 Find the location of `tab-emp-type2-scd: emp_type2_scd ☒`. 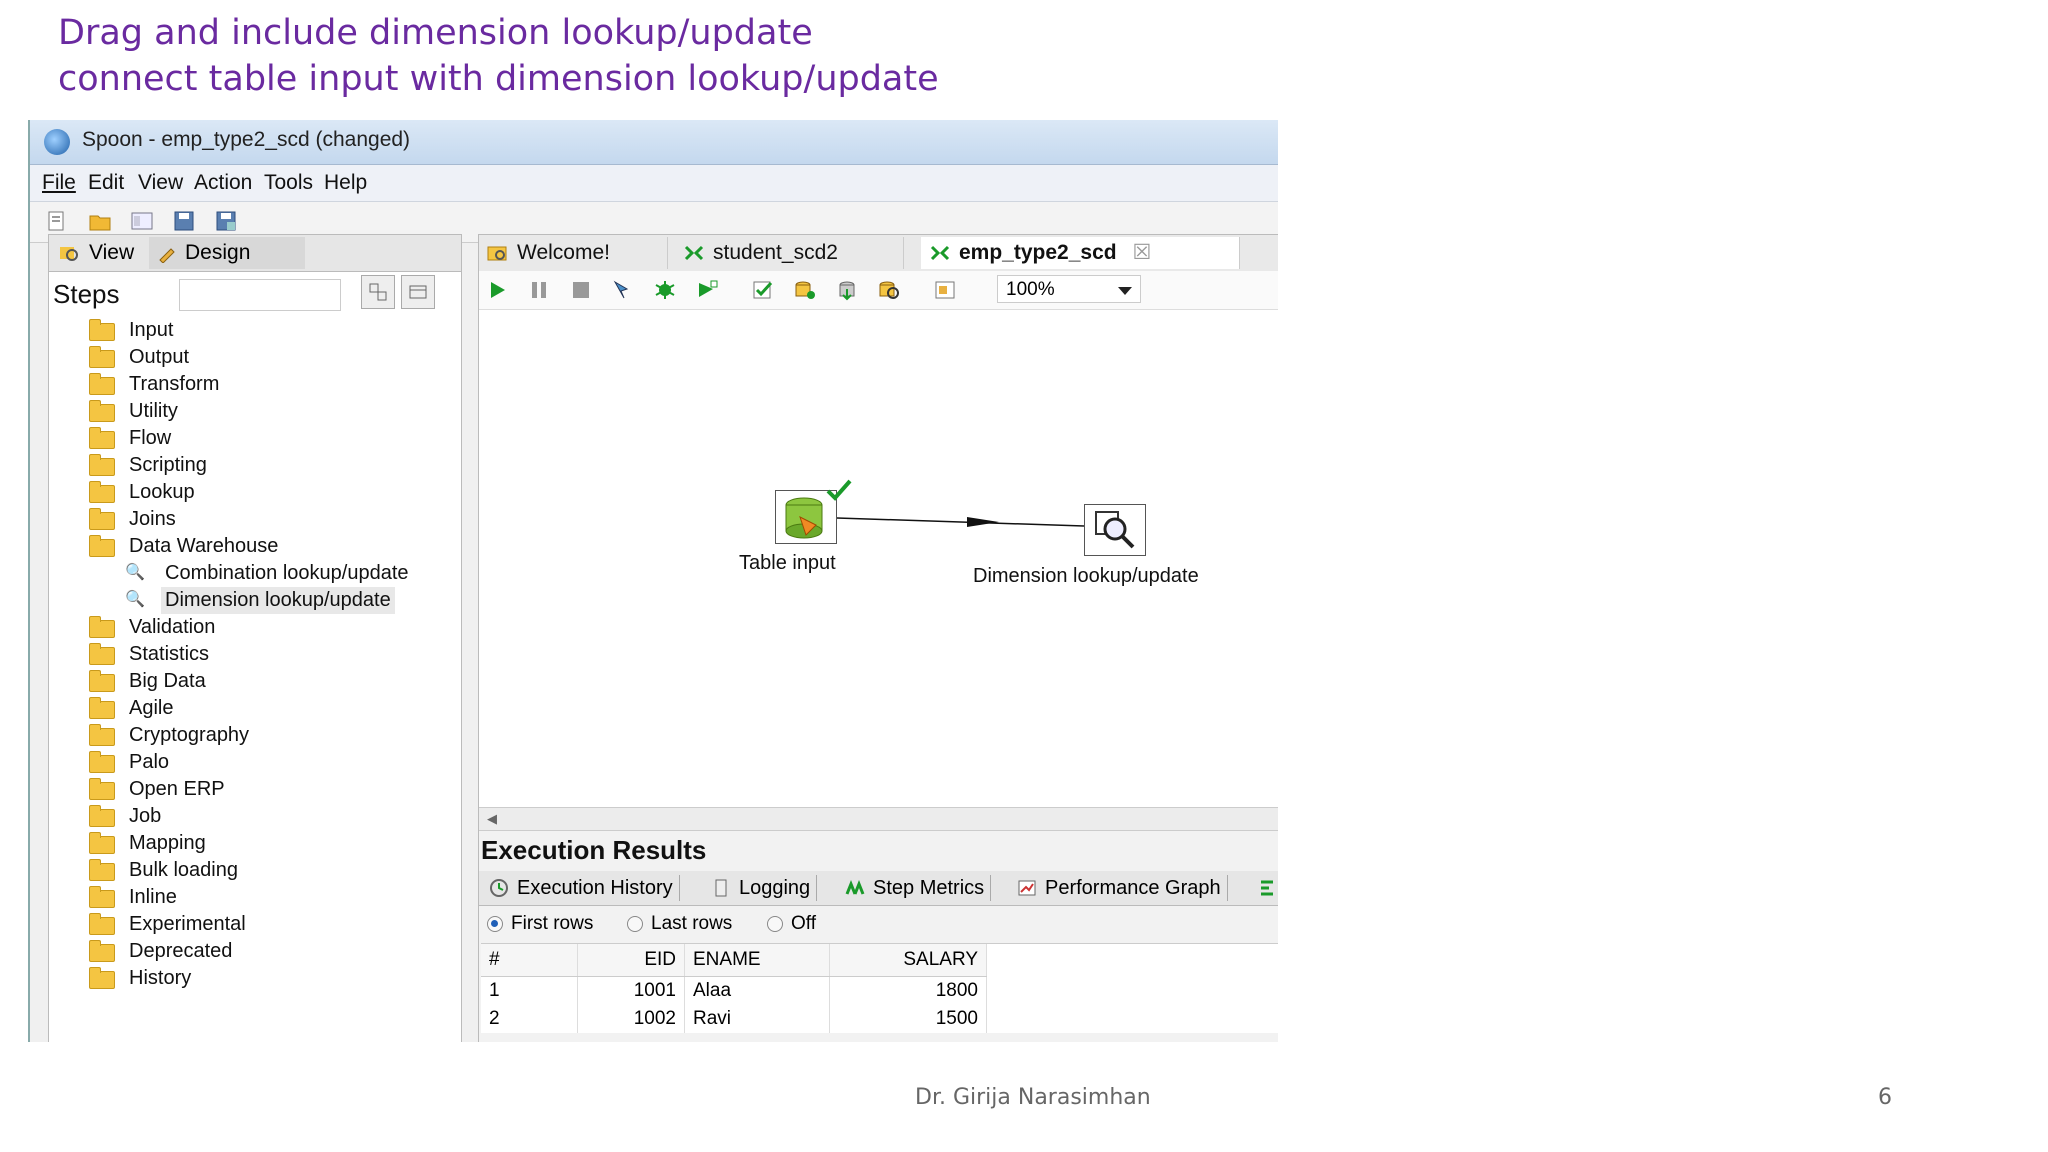

tab-emp-type2-scd: emp_type2_scd ☒ is located at coordinates (1080, 253).